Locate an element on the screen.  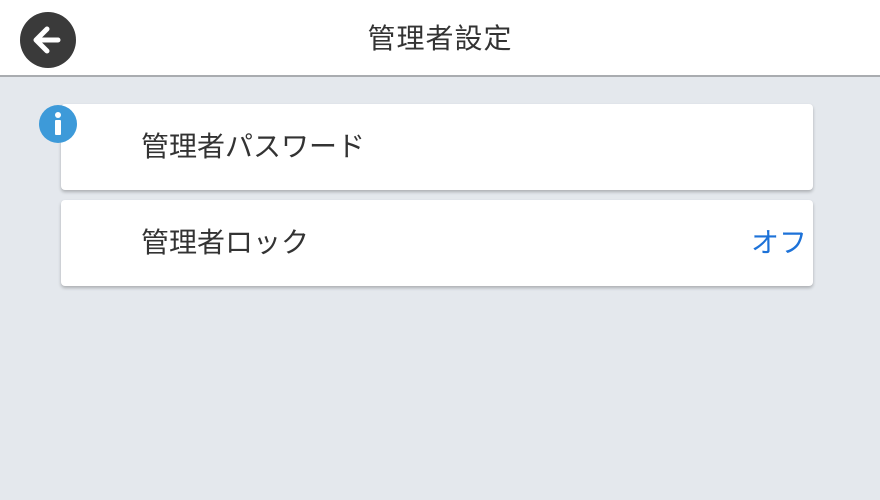
menu-item-label: 管理者パスワード is located at coordinates (253, 146).